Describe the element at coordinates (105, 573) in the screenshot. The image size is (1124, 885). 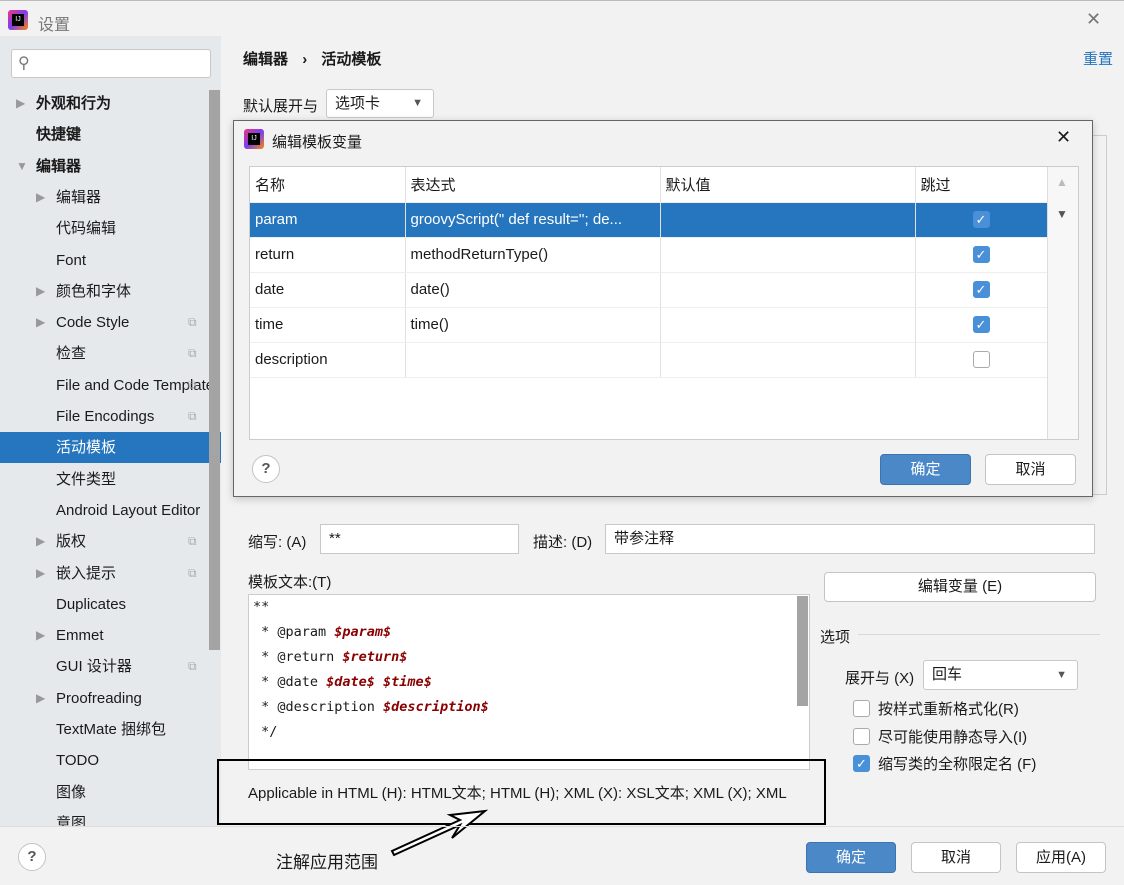
I see `sidebar-item: ▶ 嵌入提示 ⧉` at that location.